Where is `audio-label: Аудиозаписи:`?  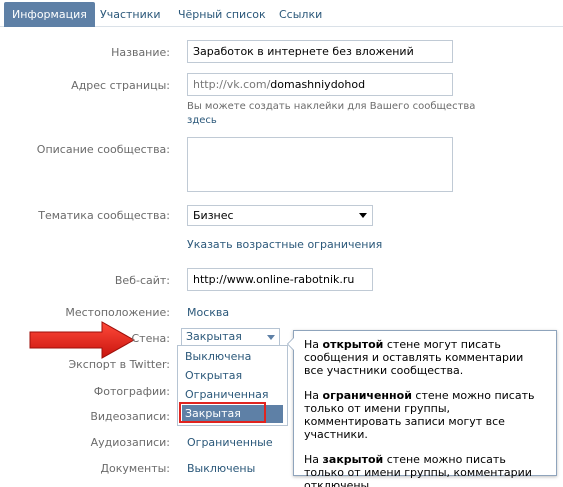 audio-label: Аудиозаписи: is located at coordinates (130, 442).